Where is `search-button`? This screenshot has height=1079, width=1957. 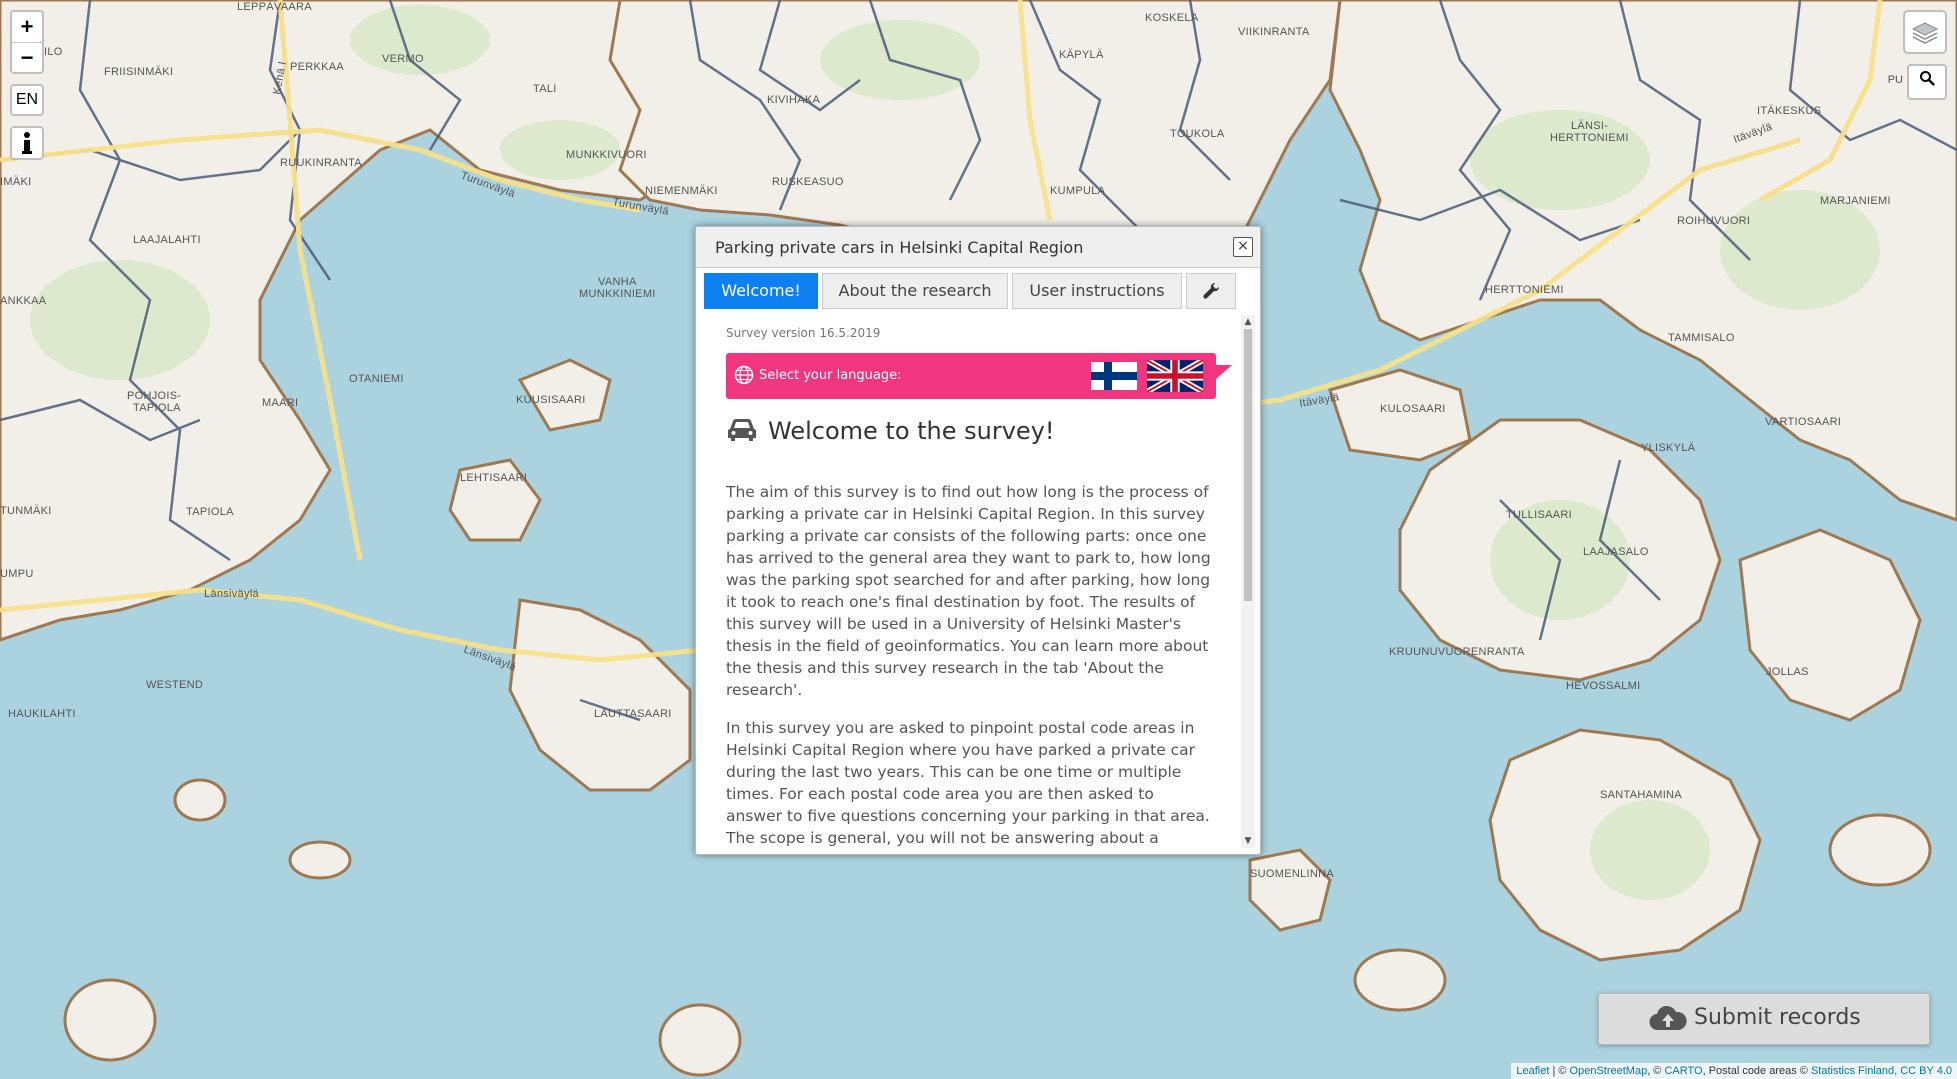 search-button is located at coordinates (1927, 82).